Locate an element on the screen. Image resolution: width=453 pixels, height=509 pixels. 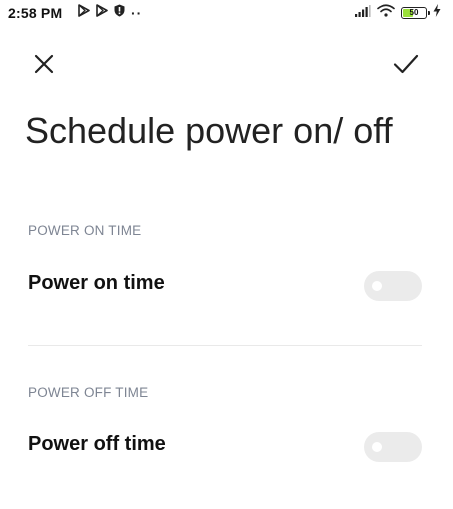
wifi-icon is located at coordinates (386, 13).